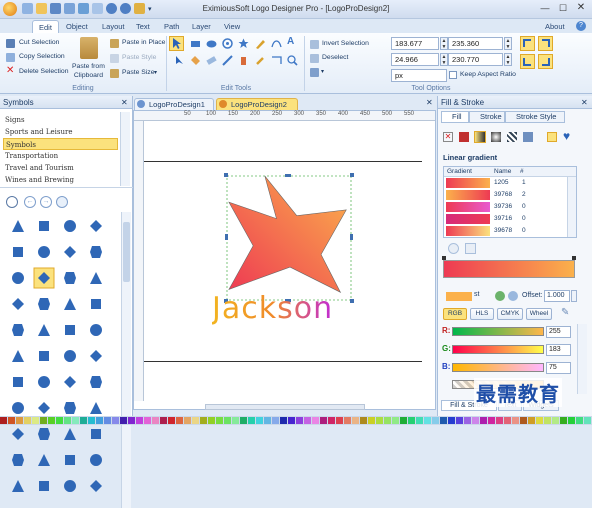 The height and width of the screenshot is (508, 592). What do you see at coordinates (545, 61) in the screenshot?
I see `transform-option-4-button` at bounding box center [545, 61].